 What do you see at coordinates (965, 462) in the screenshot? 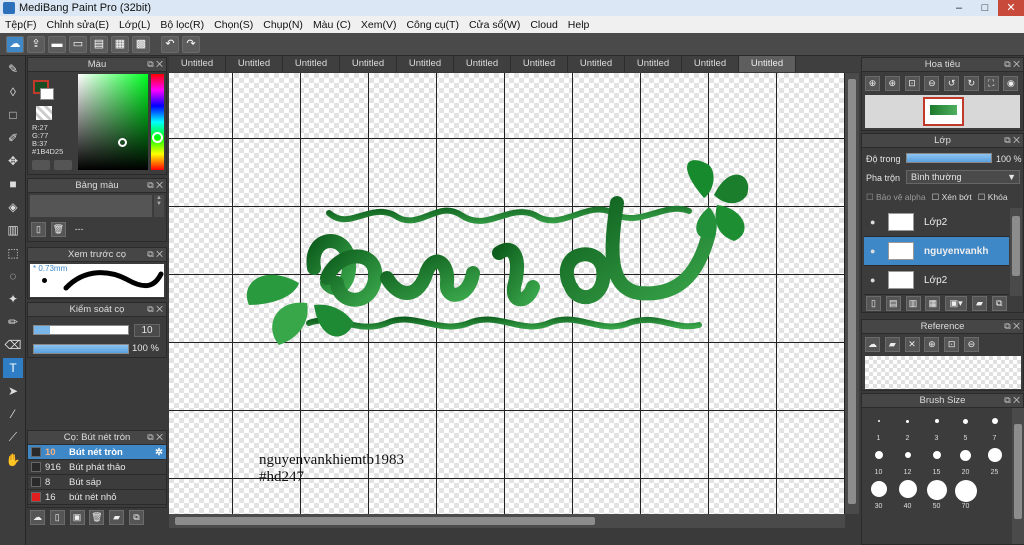
I see `brush-size-option: 20` at bounding box center [965, 462].